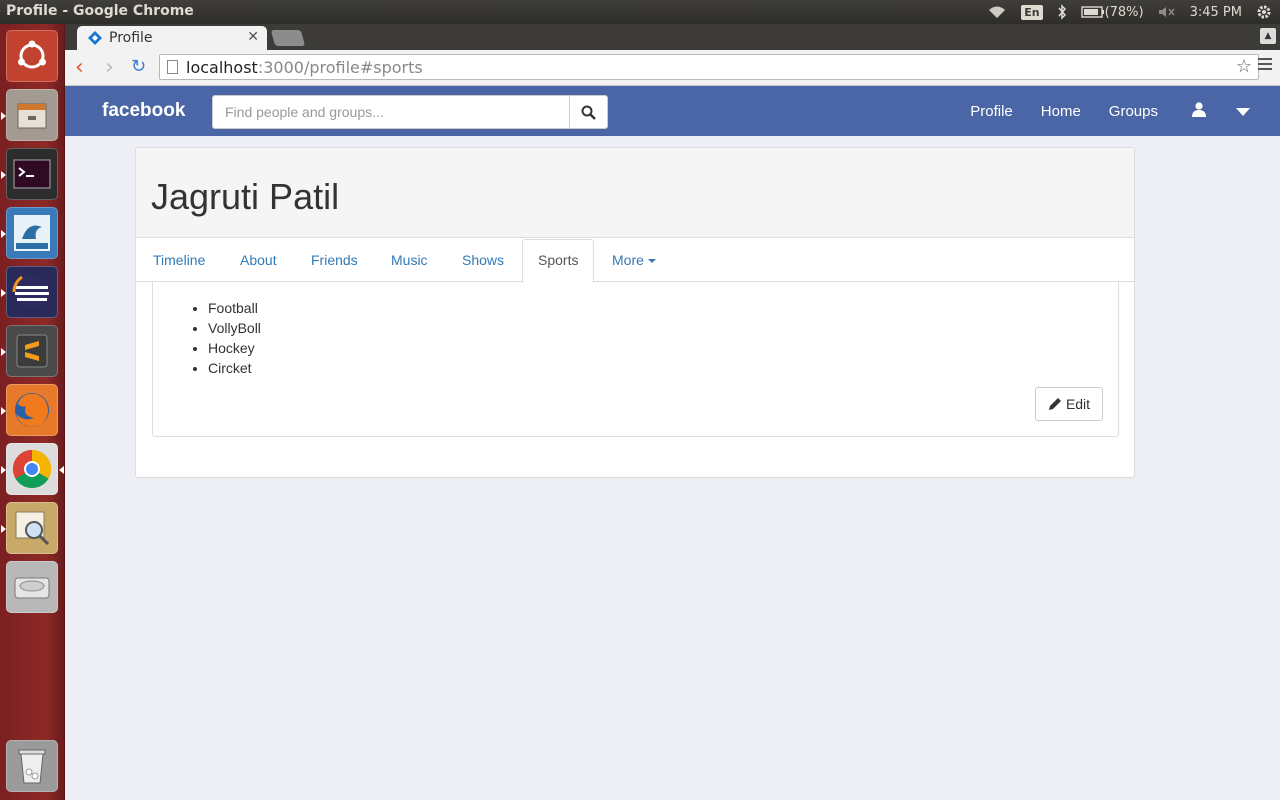 This screenshot has width=1280, height=800. I want to click on tab-more: More, so click(634, 260).